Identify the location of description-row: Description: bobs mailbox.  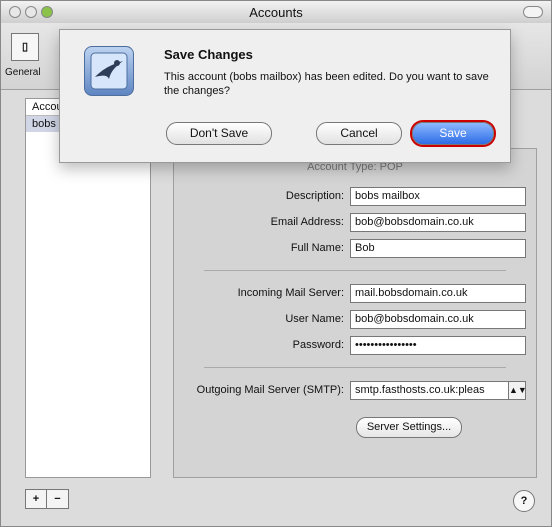
(355, 197).